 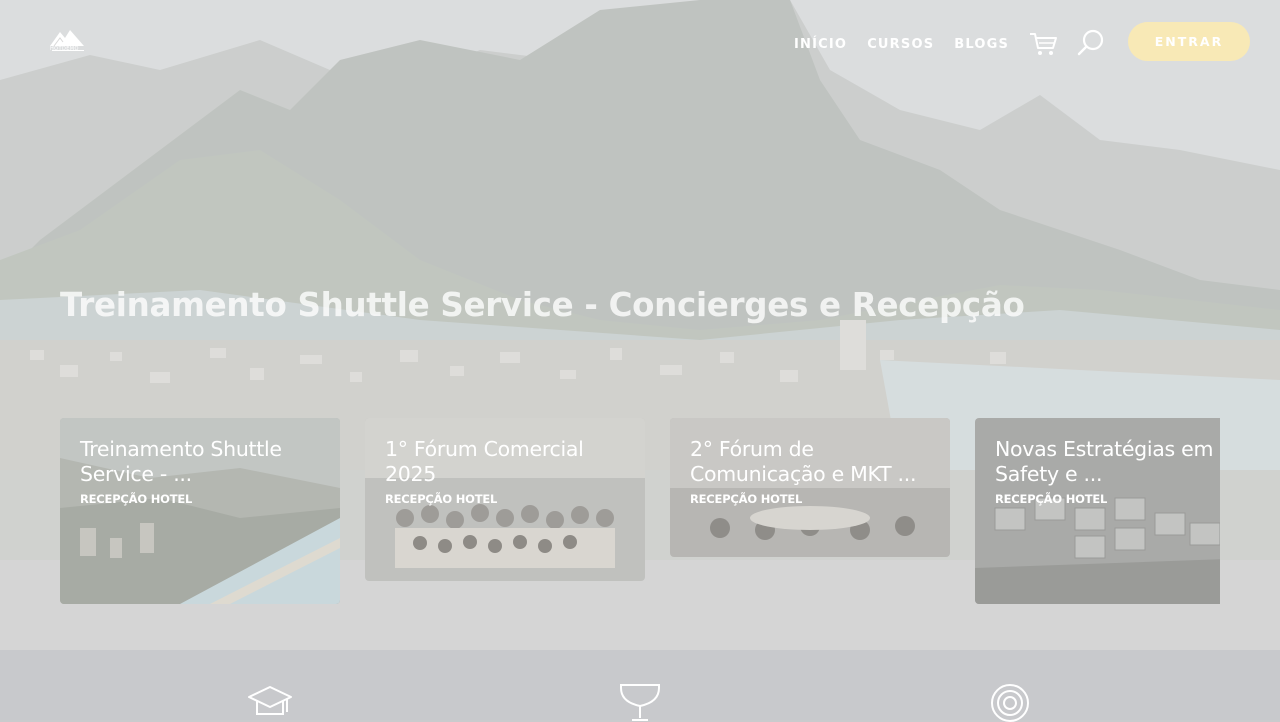 What do you see at coordinates (981, 44) in the screenshot?
I see `nav-link-blogs: BLOGS` at bounding box center [981, 44].